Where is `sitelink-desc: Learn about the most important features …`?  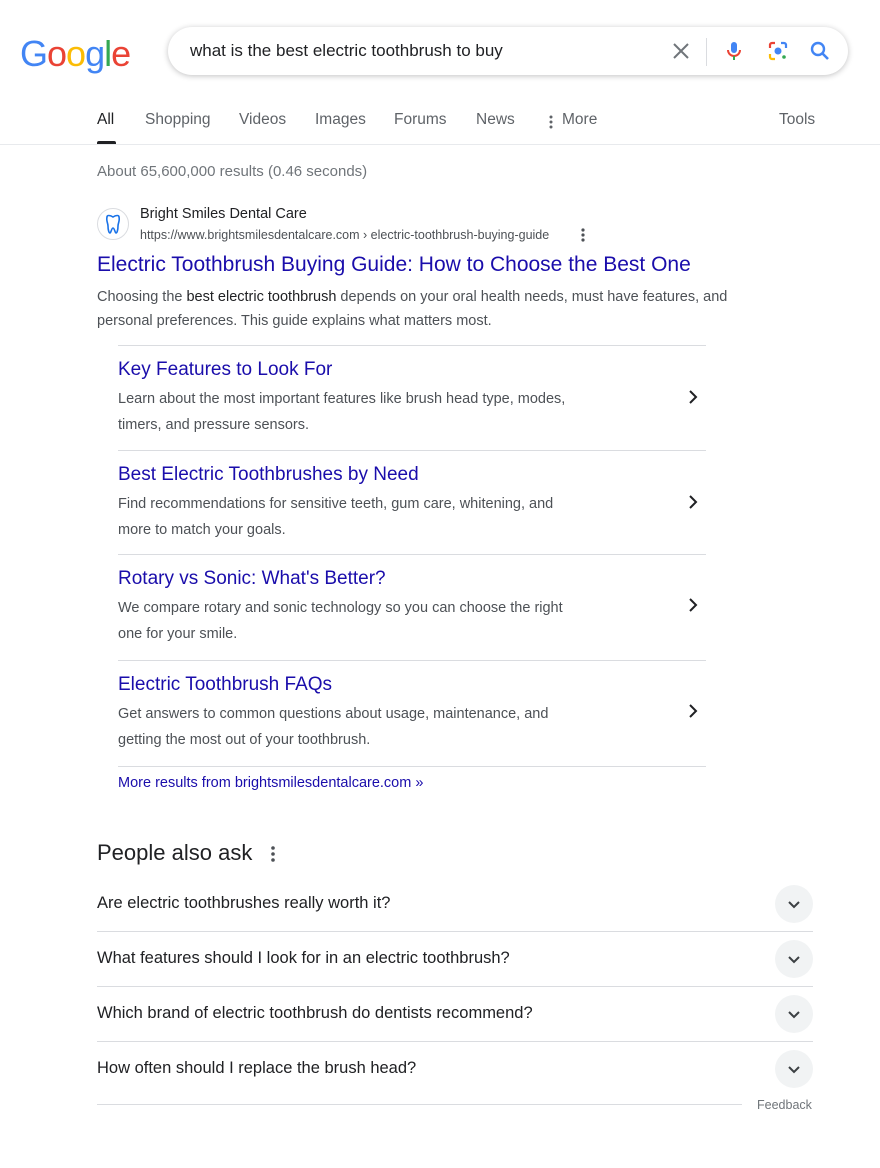 sitelink-desc: Learn about the most important features … is located at coordinates (342, 412).